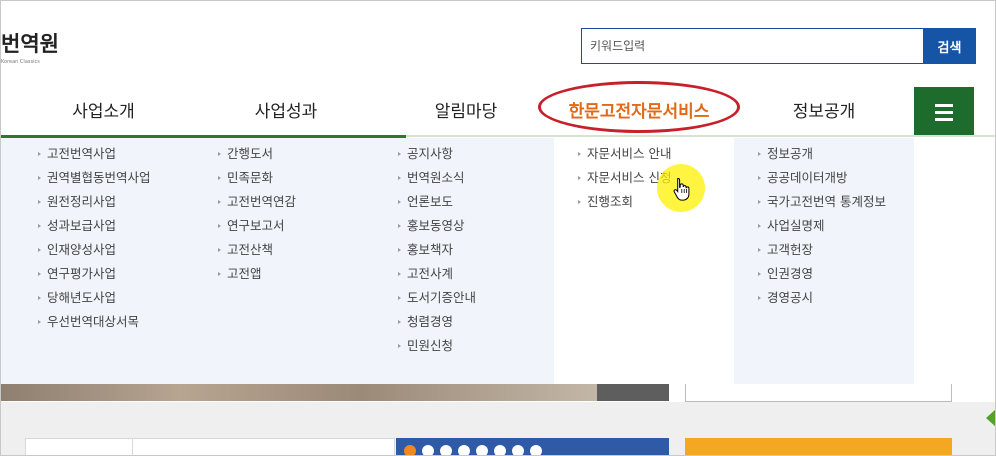 This screenshot has width=996, height=456. What do you see at coordinates (824, 112) in the screenshot?
I see `nav-item-info-disclosure: 정보공개` at bounding box center [824, 112].